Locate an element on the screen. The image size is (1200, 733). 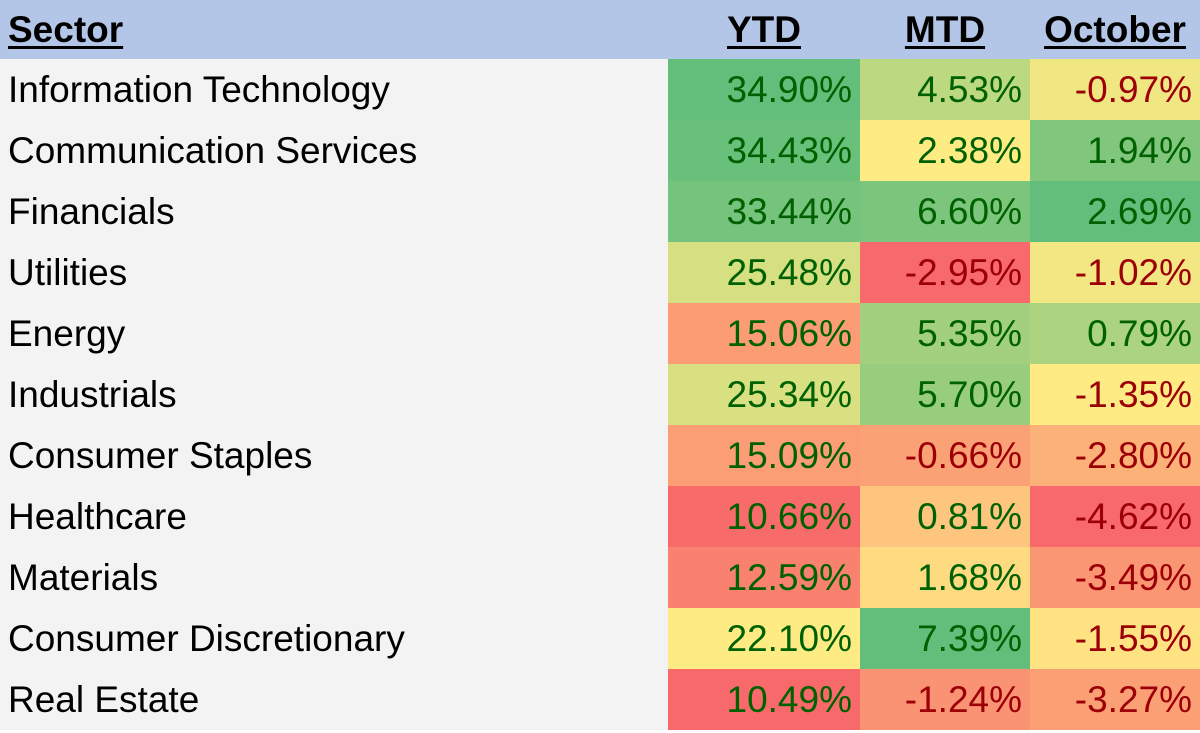
cell-ytd: 22.10% is located at coordinates (764, 638).